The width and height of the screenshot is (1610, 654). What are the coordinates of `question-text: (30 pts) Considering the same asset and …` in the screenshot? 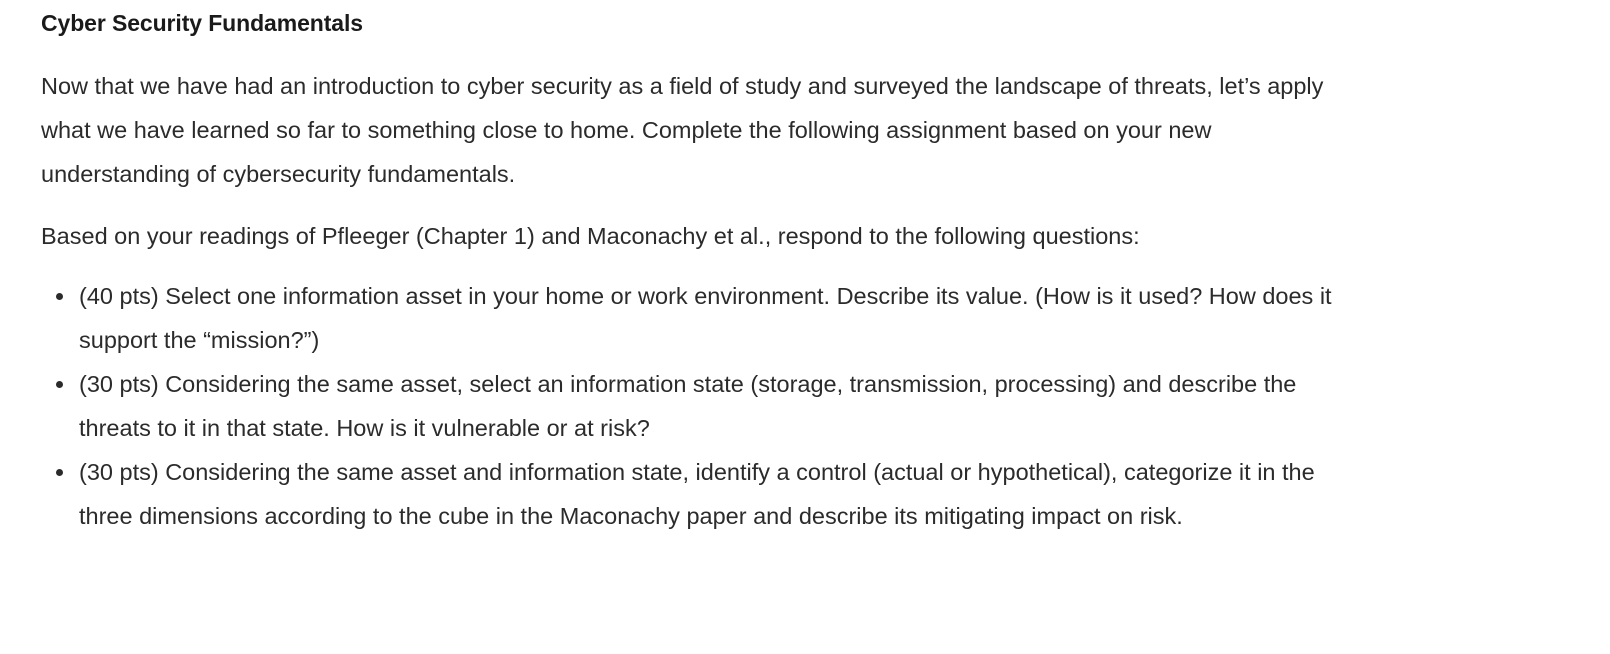 It's located at (697, 494).